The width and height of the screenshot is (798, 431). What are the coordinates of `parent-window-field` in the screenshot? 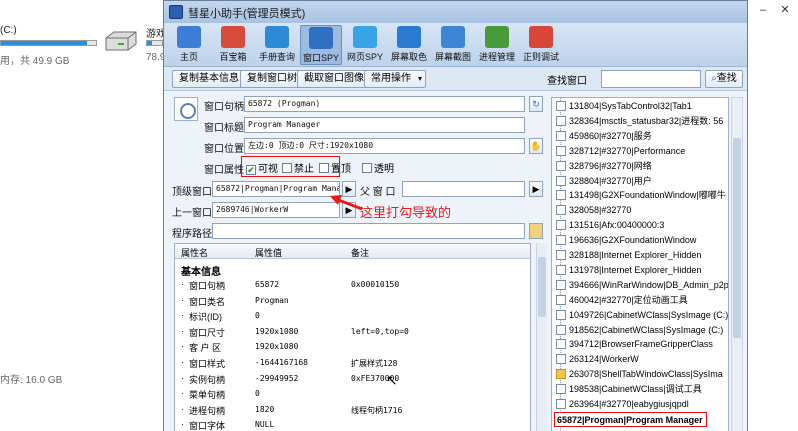 It's located at (463, 189).